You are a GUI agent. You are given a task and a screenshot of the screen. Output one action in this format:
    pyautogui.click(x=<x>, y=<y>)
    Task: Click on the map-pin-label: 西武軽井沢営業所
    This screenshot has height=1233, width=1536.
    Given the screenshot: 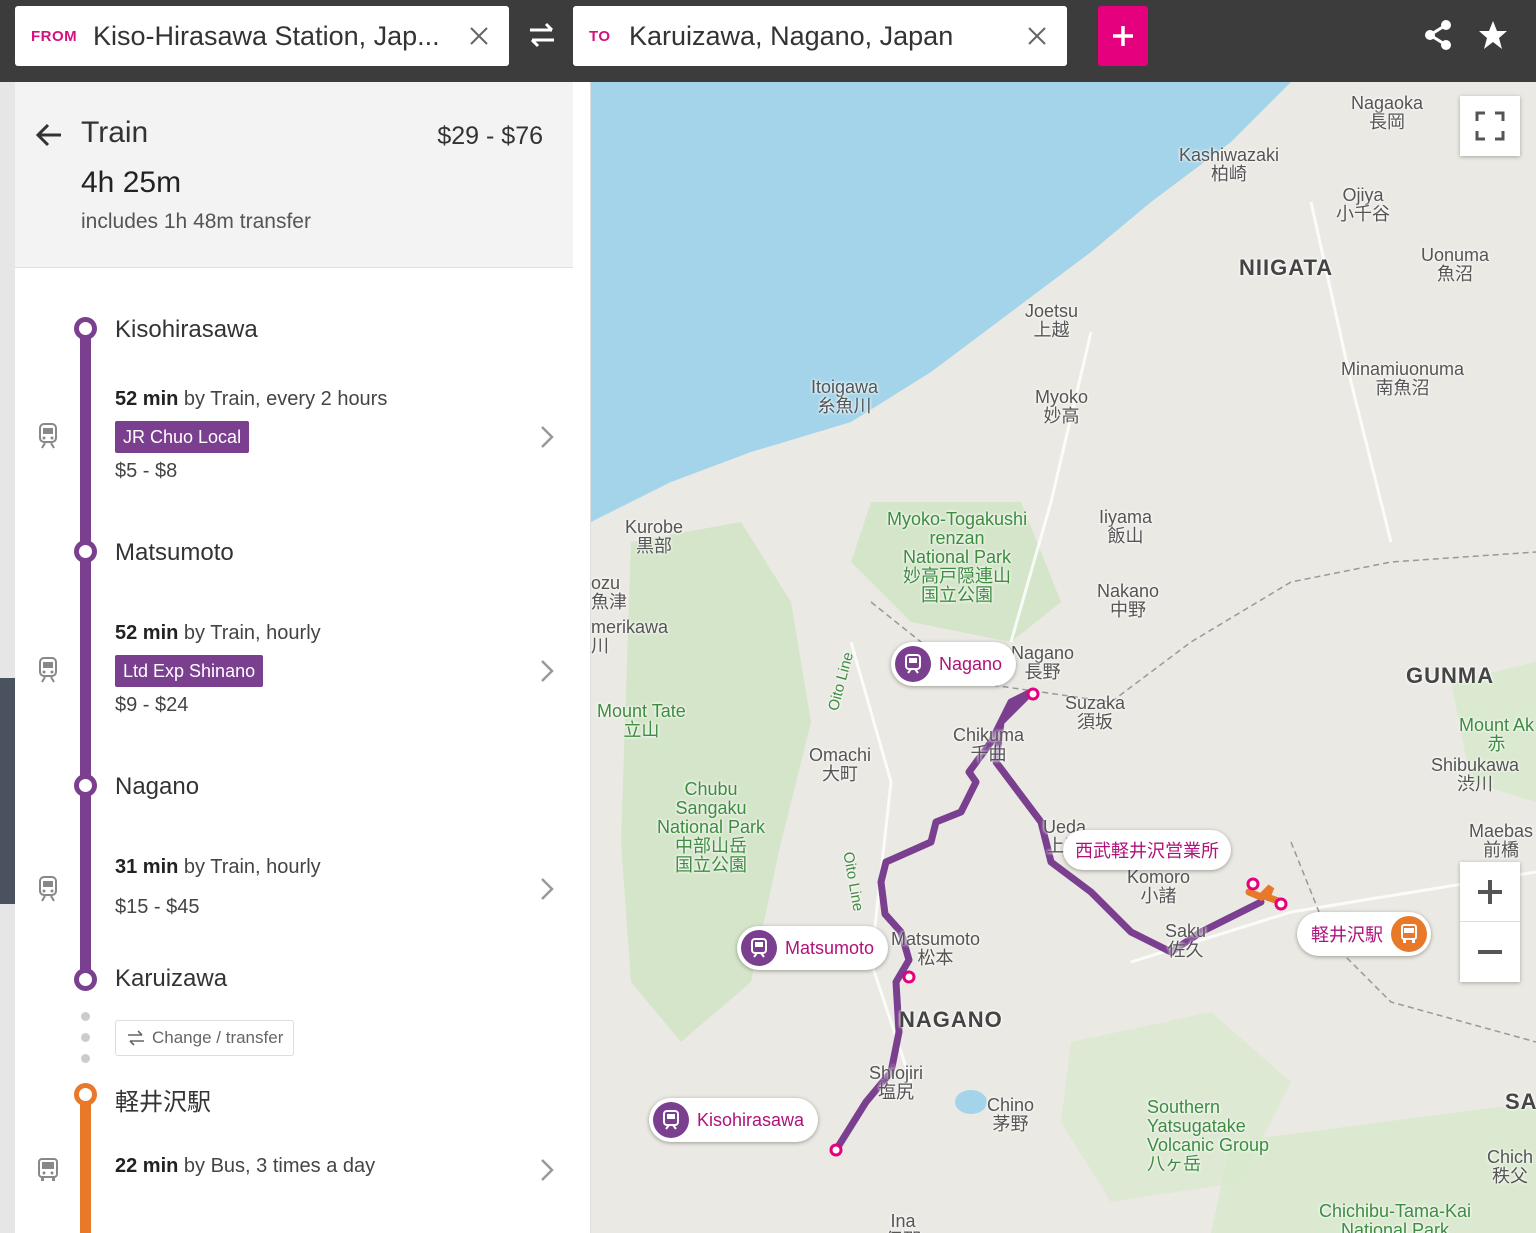 What is the action you would take?
    pyautogui.click(x=1147, y=851)
    